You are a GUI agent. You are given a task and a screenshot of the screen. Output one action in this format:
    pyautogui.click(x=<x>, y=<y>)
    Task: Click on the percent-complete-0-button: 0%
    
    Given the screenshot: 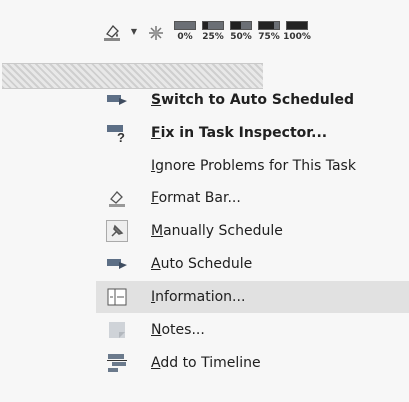 What is the action you would take?
    pyautogui.click(x=185, y=31)
    